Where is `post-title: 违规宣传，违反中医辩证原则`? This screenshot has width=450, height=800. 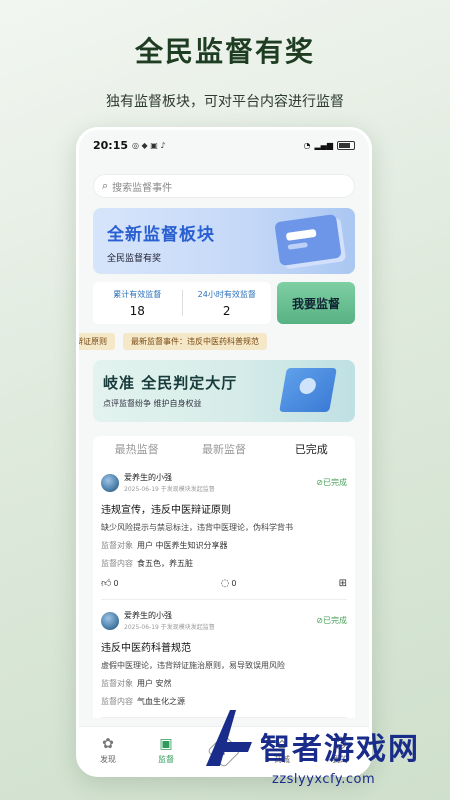 post-title: 违规宣传，违反中医辩证原则 is located at coordinates (166, 510).